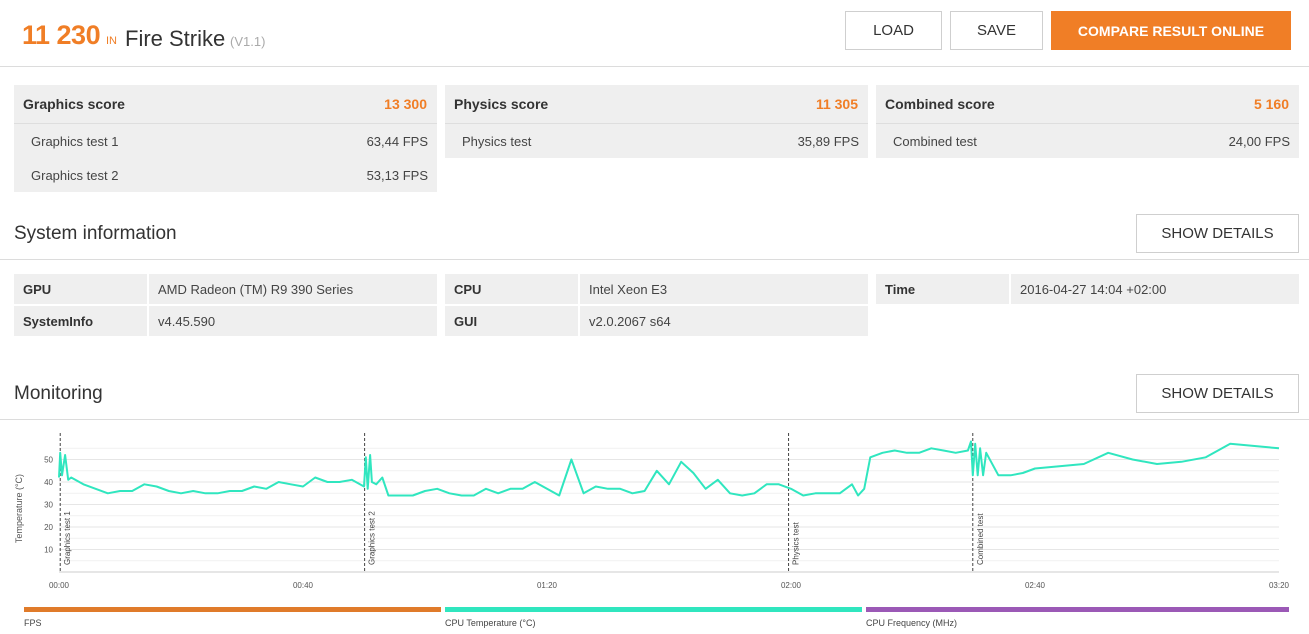 The width and height of the screenshot is (1309, 634). Describe the element at coordinates (1217, 393) in the screenshot. I see `monitoring-show-details-button: SHOW DETAILS` at that location.